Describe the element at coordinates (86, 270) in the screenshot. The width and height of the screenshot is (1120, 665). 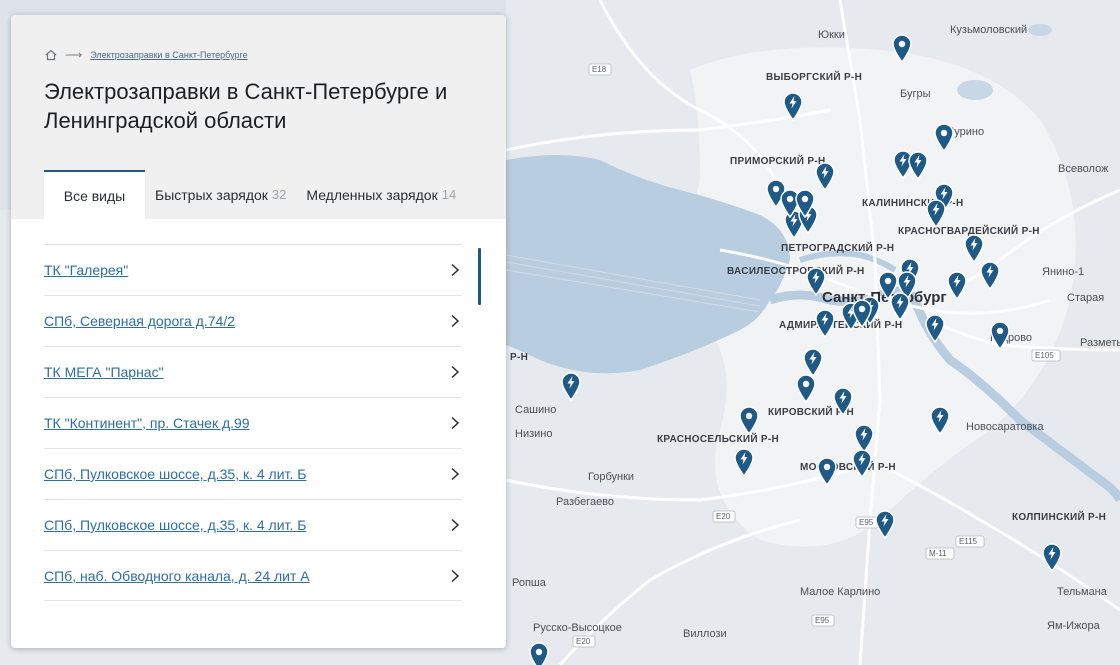
I see `list-item-link: ТК "Галерея"` at that location.